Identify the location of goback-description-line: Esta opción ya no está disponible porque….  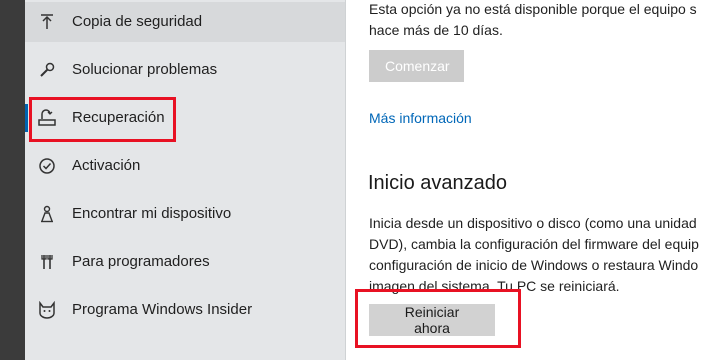
(533, 9).